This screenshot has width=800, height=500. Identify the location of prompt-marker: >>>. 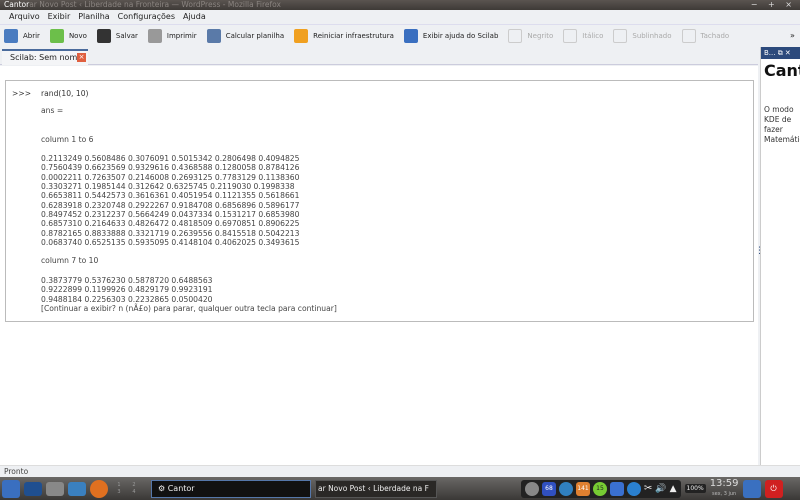
(22, 93).